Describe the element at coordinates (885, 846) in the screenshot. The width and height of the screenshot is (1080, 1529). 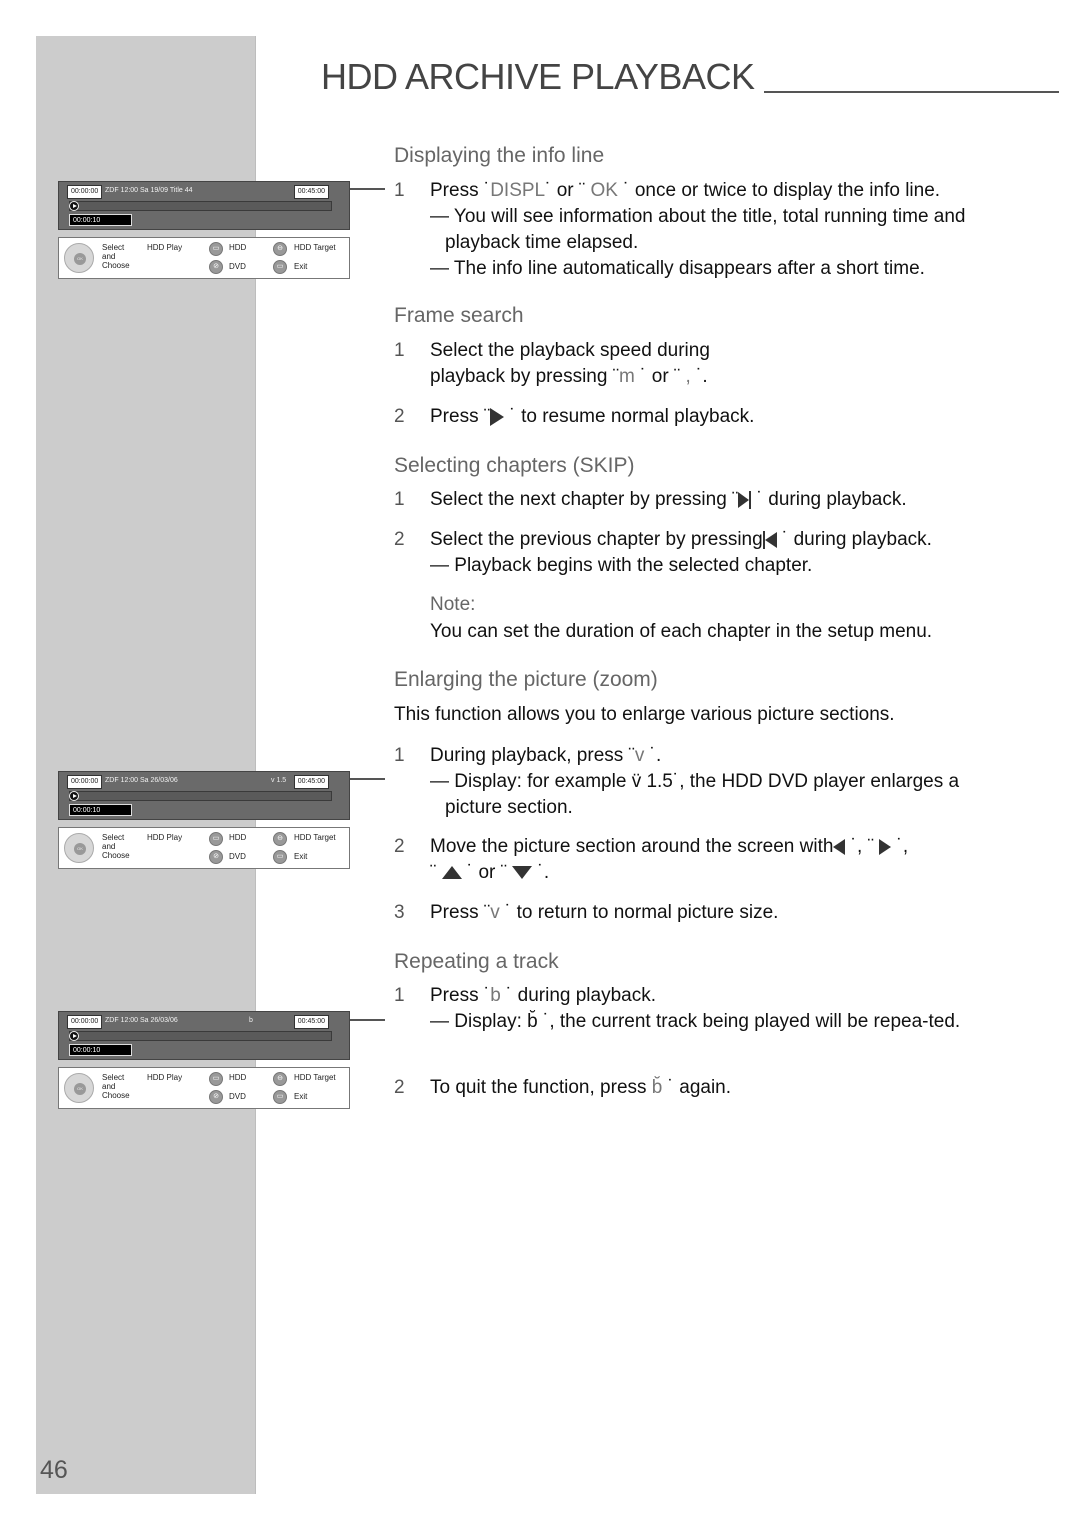
I see `arrow-right-icon` at that location.